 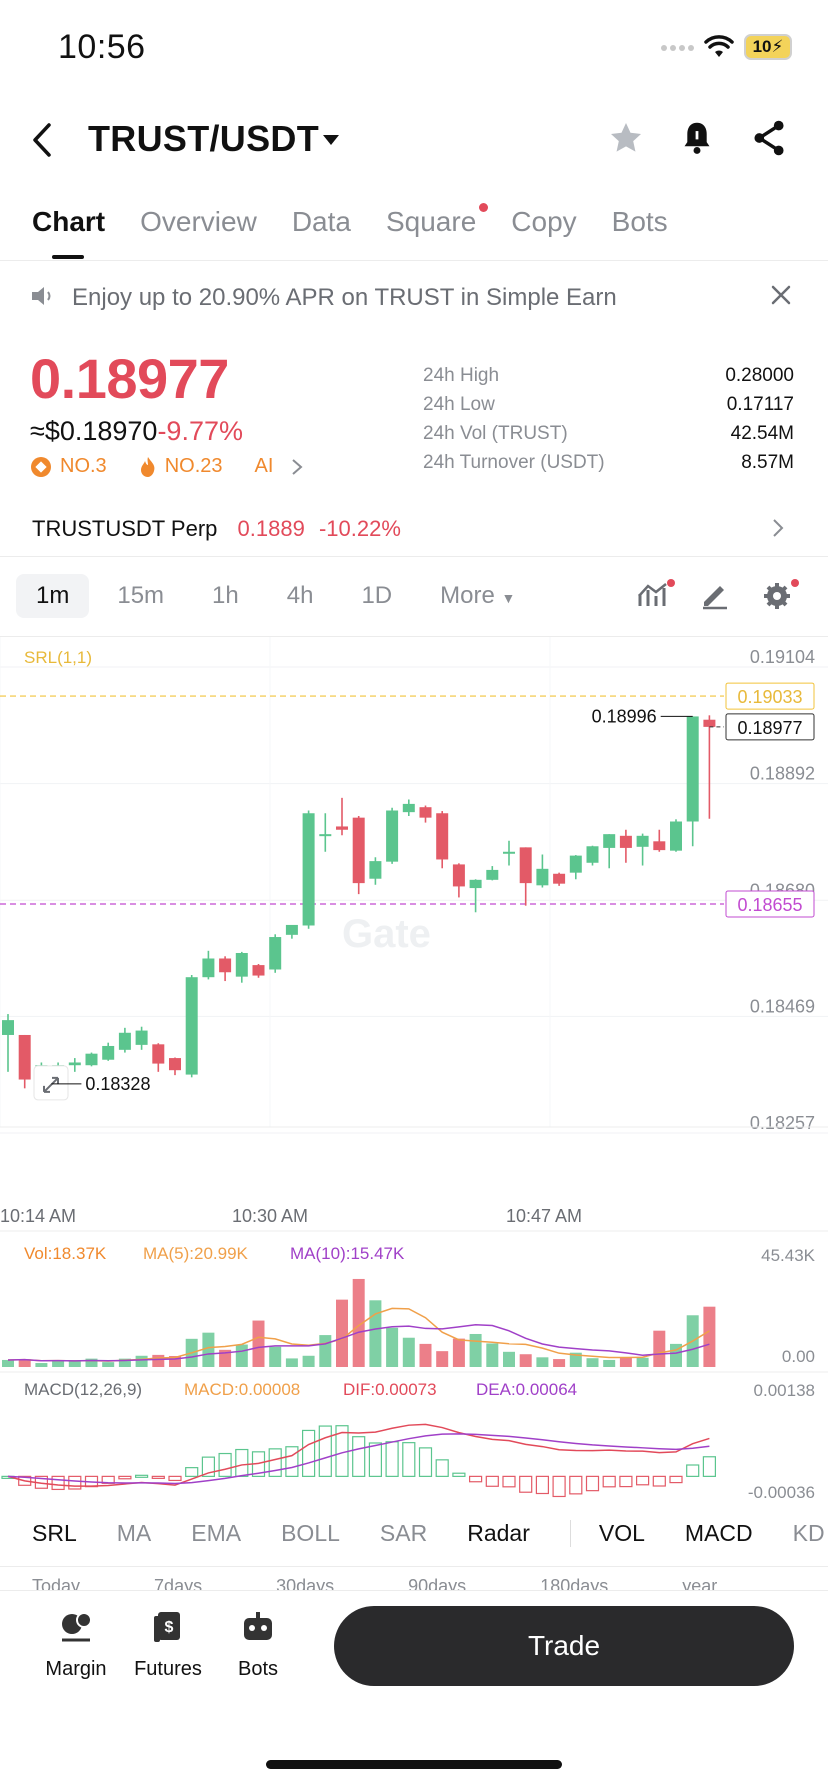 What do you see at coordinates (225, 596) in the screenshot?
I see `interval-1h: 1h` at bounding box center [225, 596].